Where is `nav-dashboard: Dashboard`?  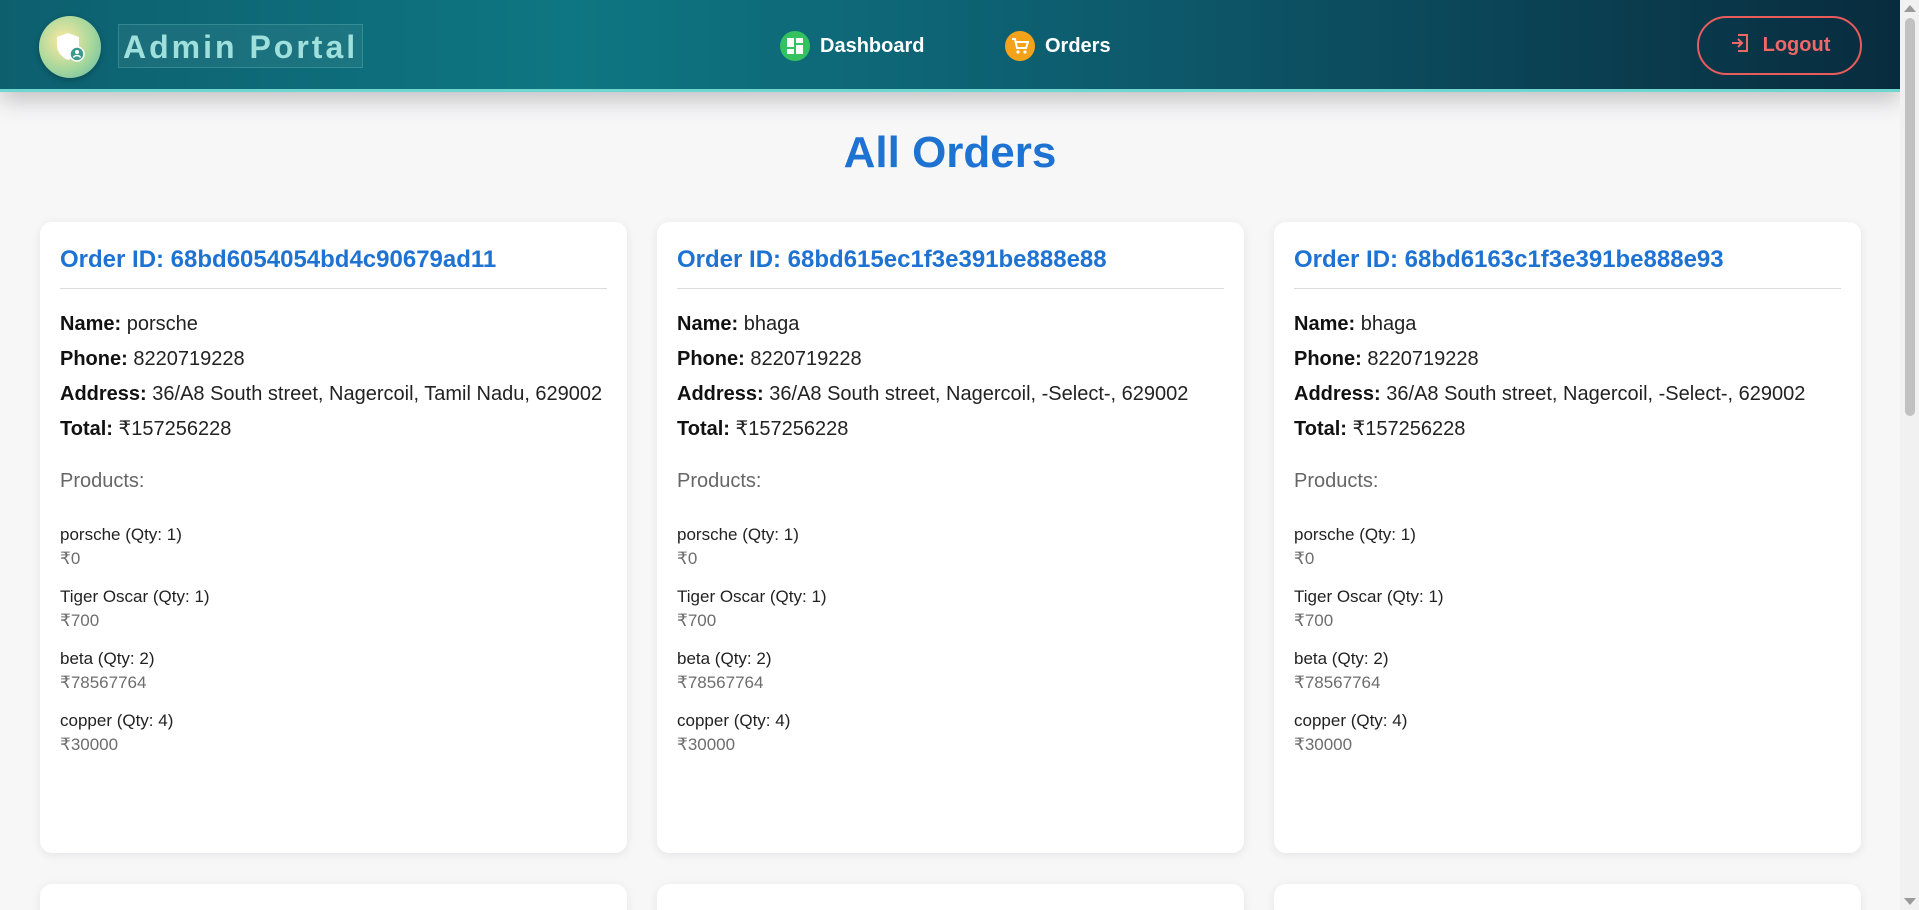
nav-dashboard: Dashboard is located at coordinates (852, 46).